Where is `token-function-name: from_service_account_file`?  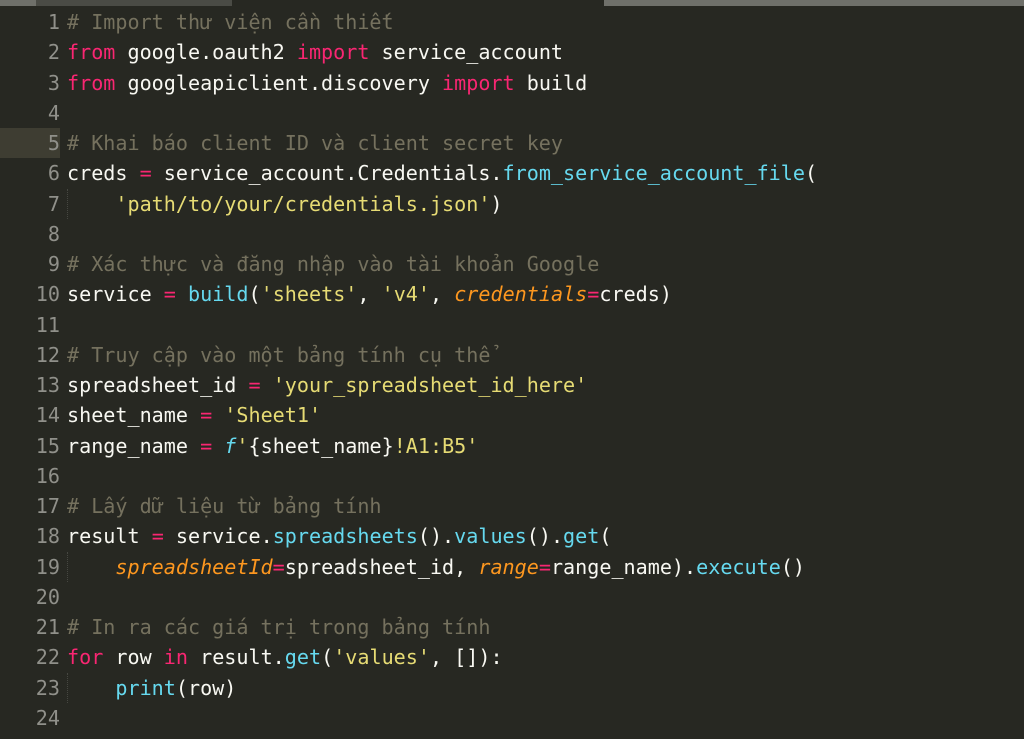 token-function-name: from_service_account_file is located at coordinates (653, 173).